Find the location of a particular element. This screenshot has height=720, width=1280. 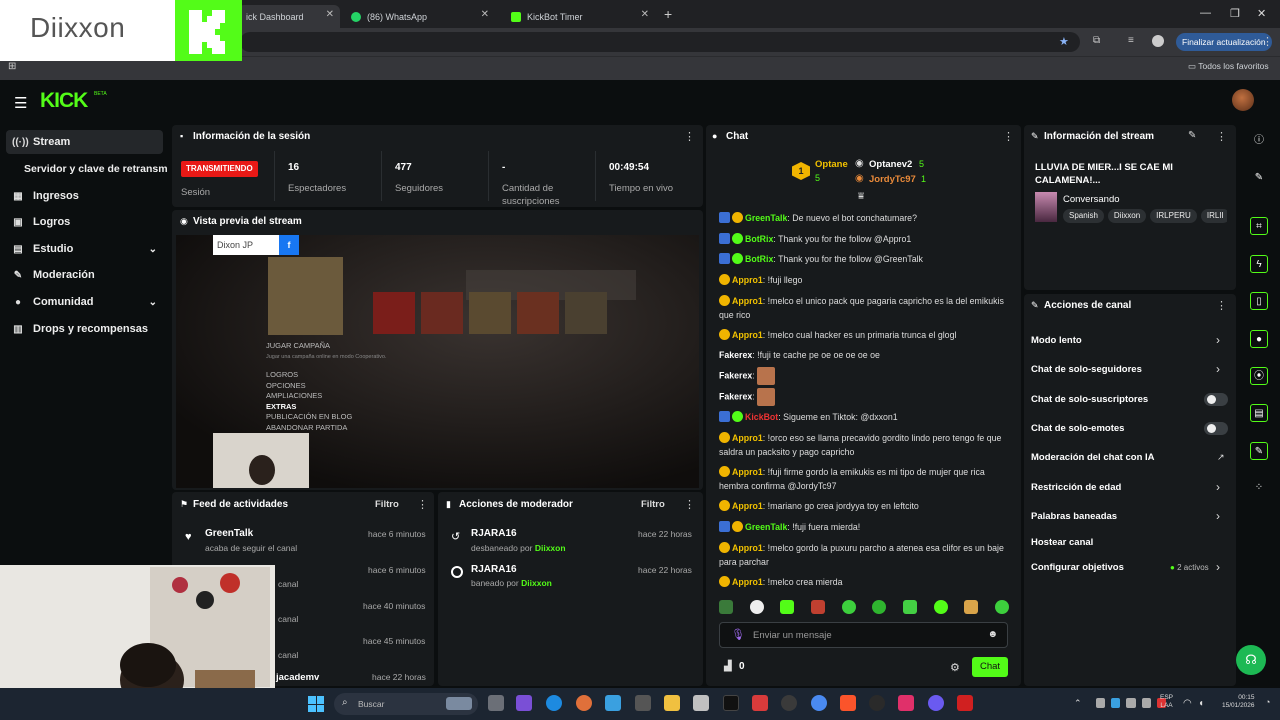

chat-username: KickBot is located at coordinates (761, 417).